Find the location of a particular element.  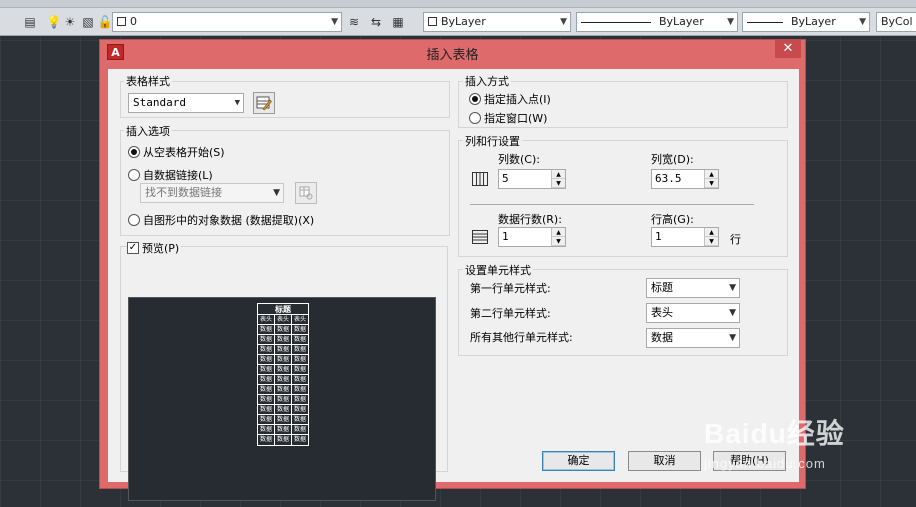

from-empty-label: 从空表格开始(S) is located at coordinates (184, 152).